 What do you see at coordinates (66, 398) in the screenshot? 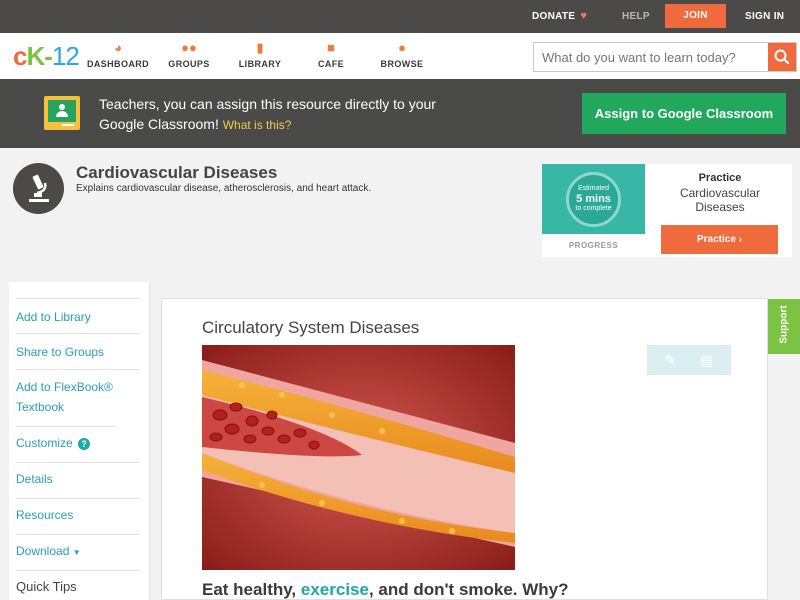
I see `sidebar-item-add-to-flexbook: Add to FlexBook® Textbook` at bounding box center [66, 398].